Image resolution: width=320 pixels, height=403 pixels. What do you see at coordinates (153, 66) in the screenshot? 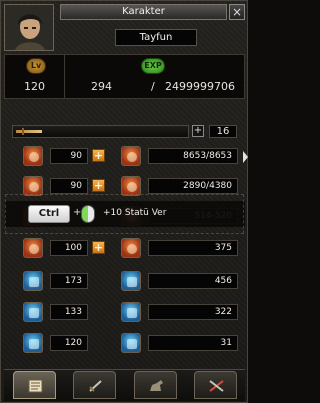
I see `exp-badge: EXP` at bounding box center [153, 66].